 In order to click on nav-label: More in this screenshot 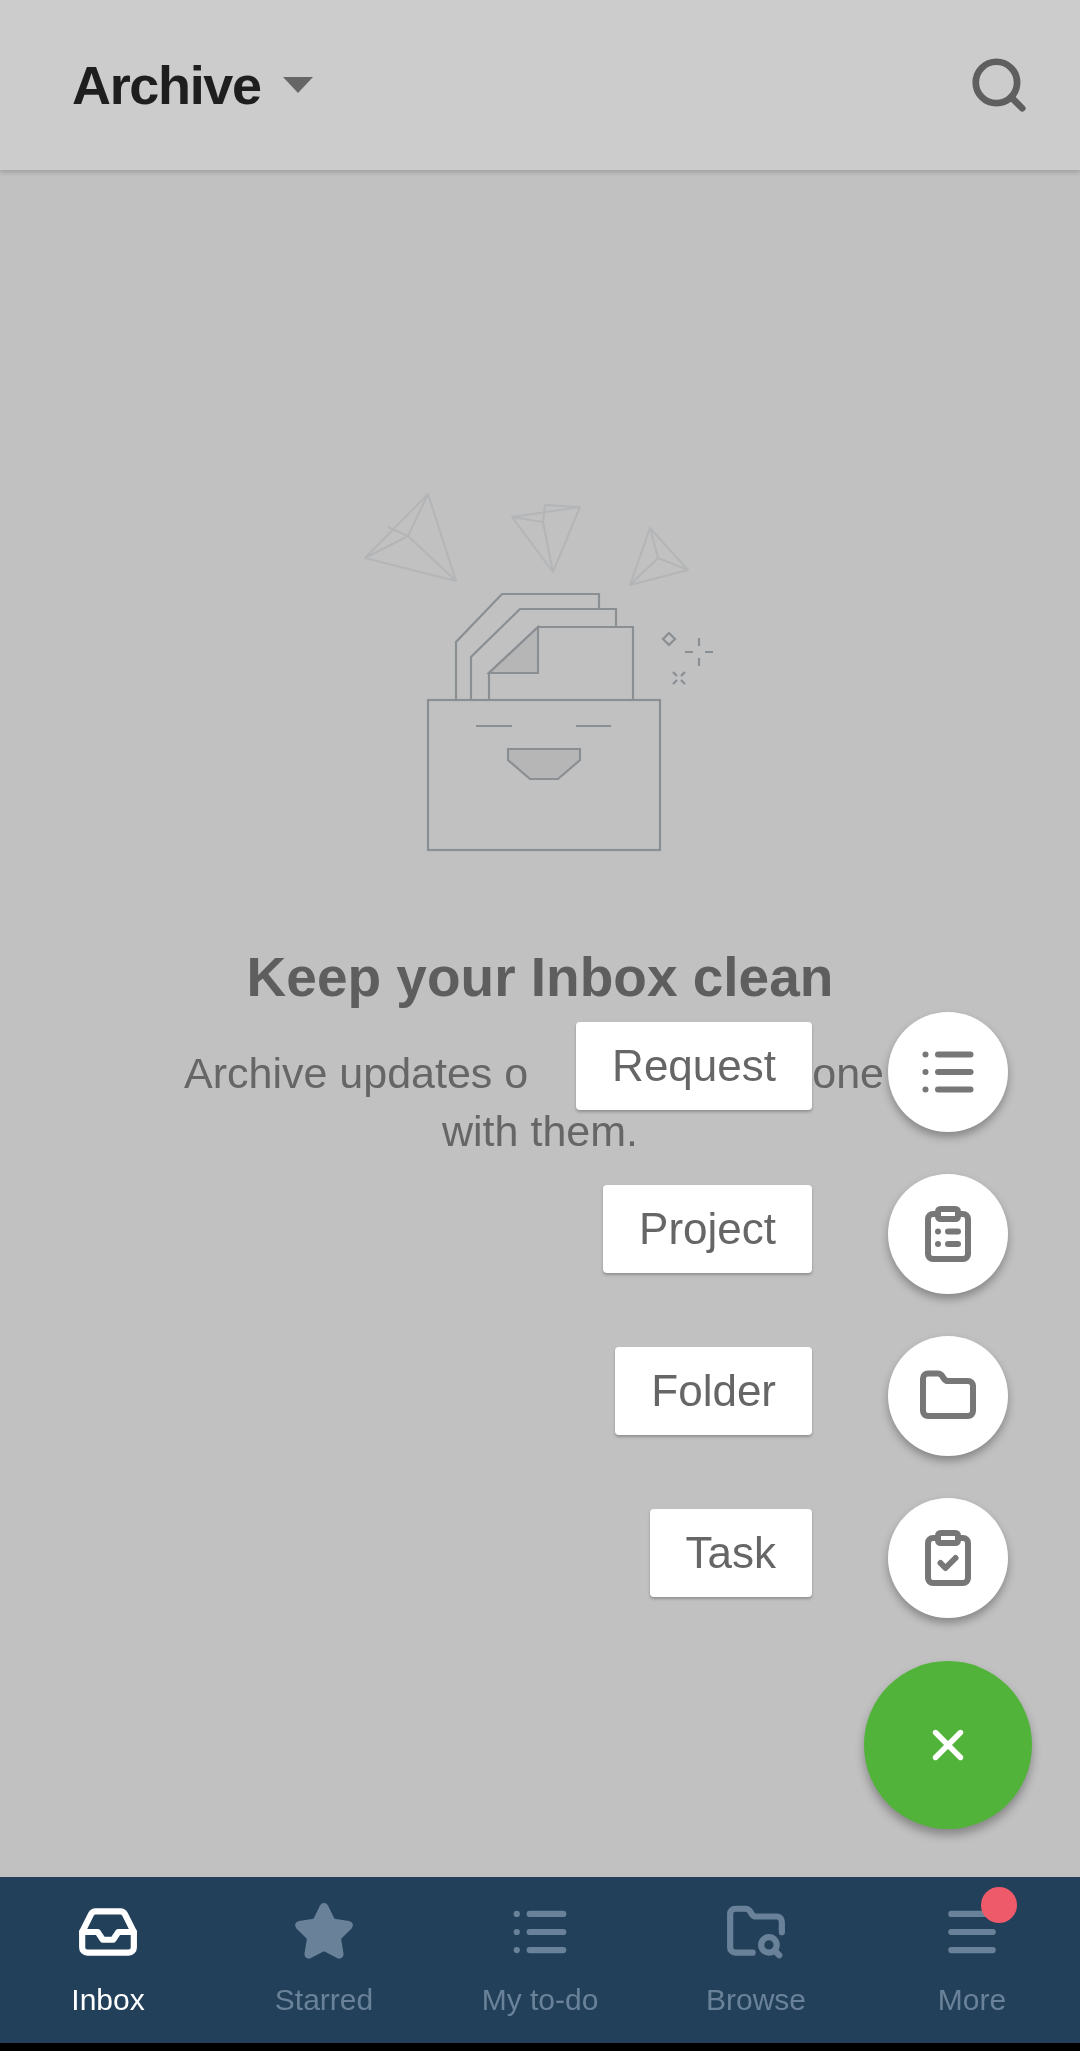, I will do `click(972, 2000)`.